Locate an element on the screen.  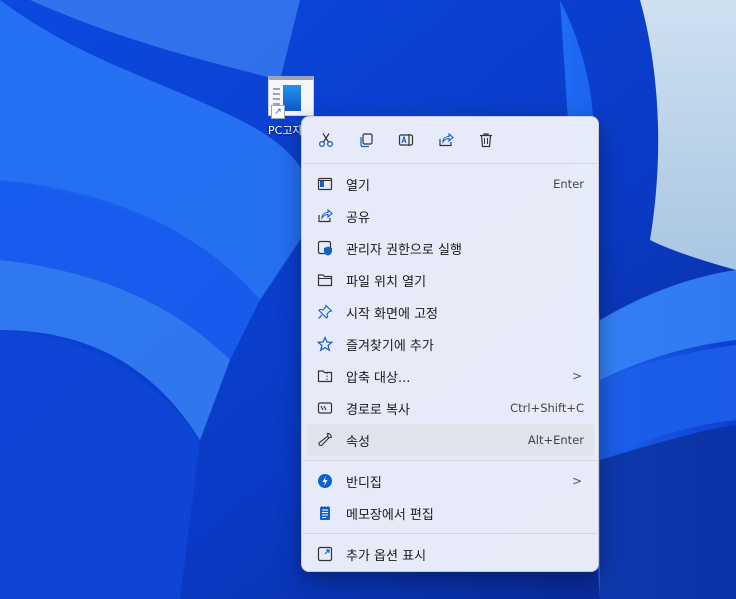
menu-item-label: 속성 is located at coordinates (358, 442).